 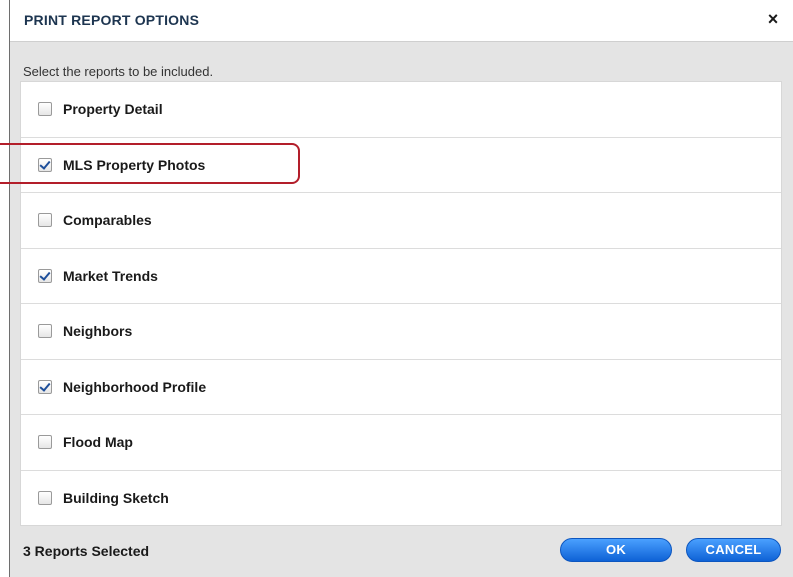 I want to click on instructions-text: Select the reports to be included., so click(x=118, y=71).